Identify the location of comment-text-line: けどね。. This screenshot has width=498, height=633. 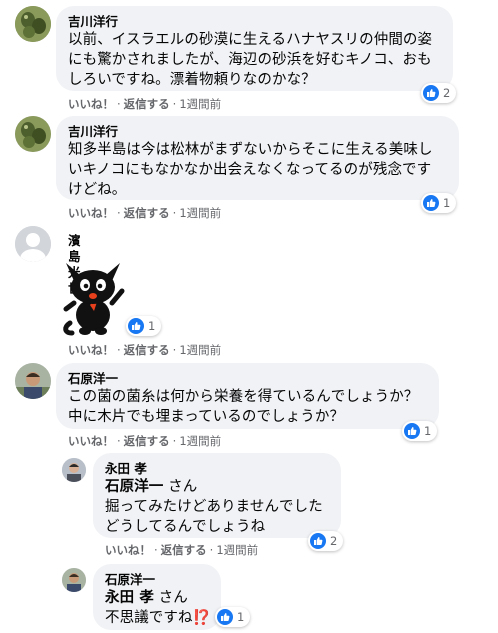
(97, 190).